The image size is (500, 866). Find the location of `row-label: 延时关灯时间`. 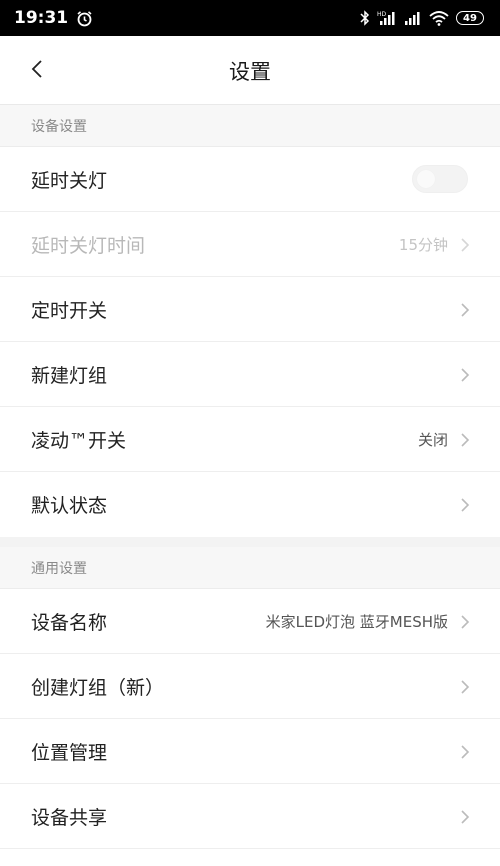

row-label: 延时关灯时间 is located at coordinates (88, 246).